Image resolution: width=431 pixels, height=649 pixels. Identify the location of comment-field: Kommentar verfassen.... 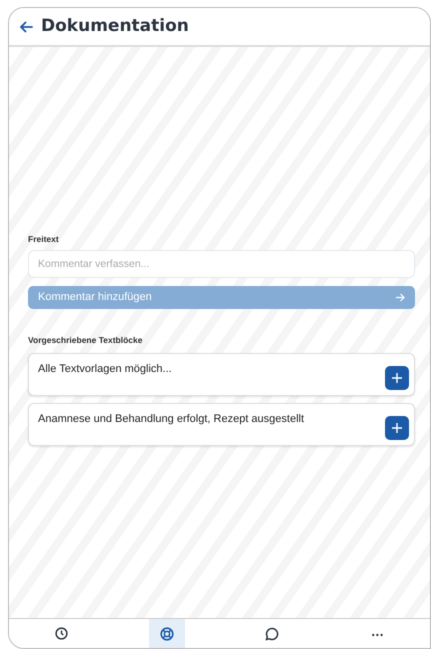
(221, 264).